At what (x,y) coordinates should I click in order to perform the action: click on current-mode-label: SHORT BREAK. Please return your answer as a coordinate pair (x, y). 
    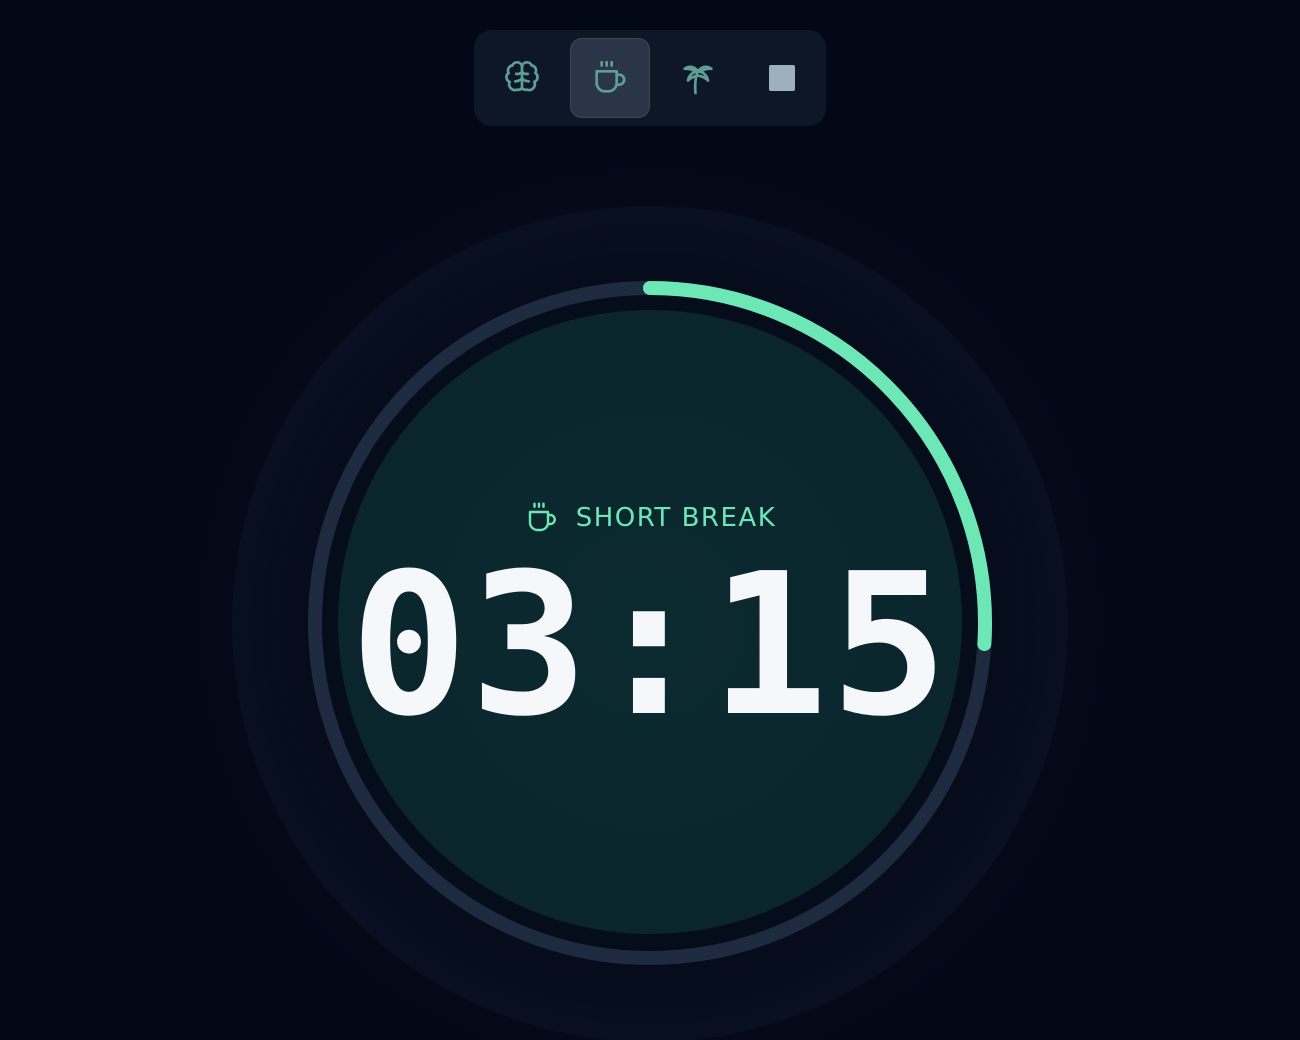
    Looking at the image, I should click on (650, 518).